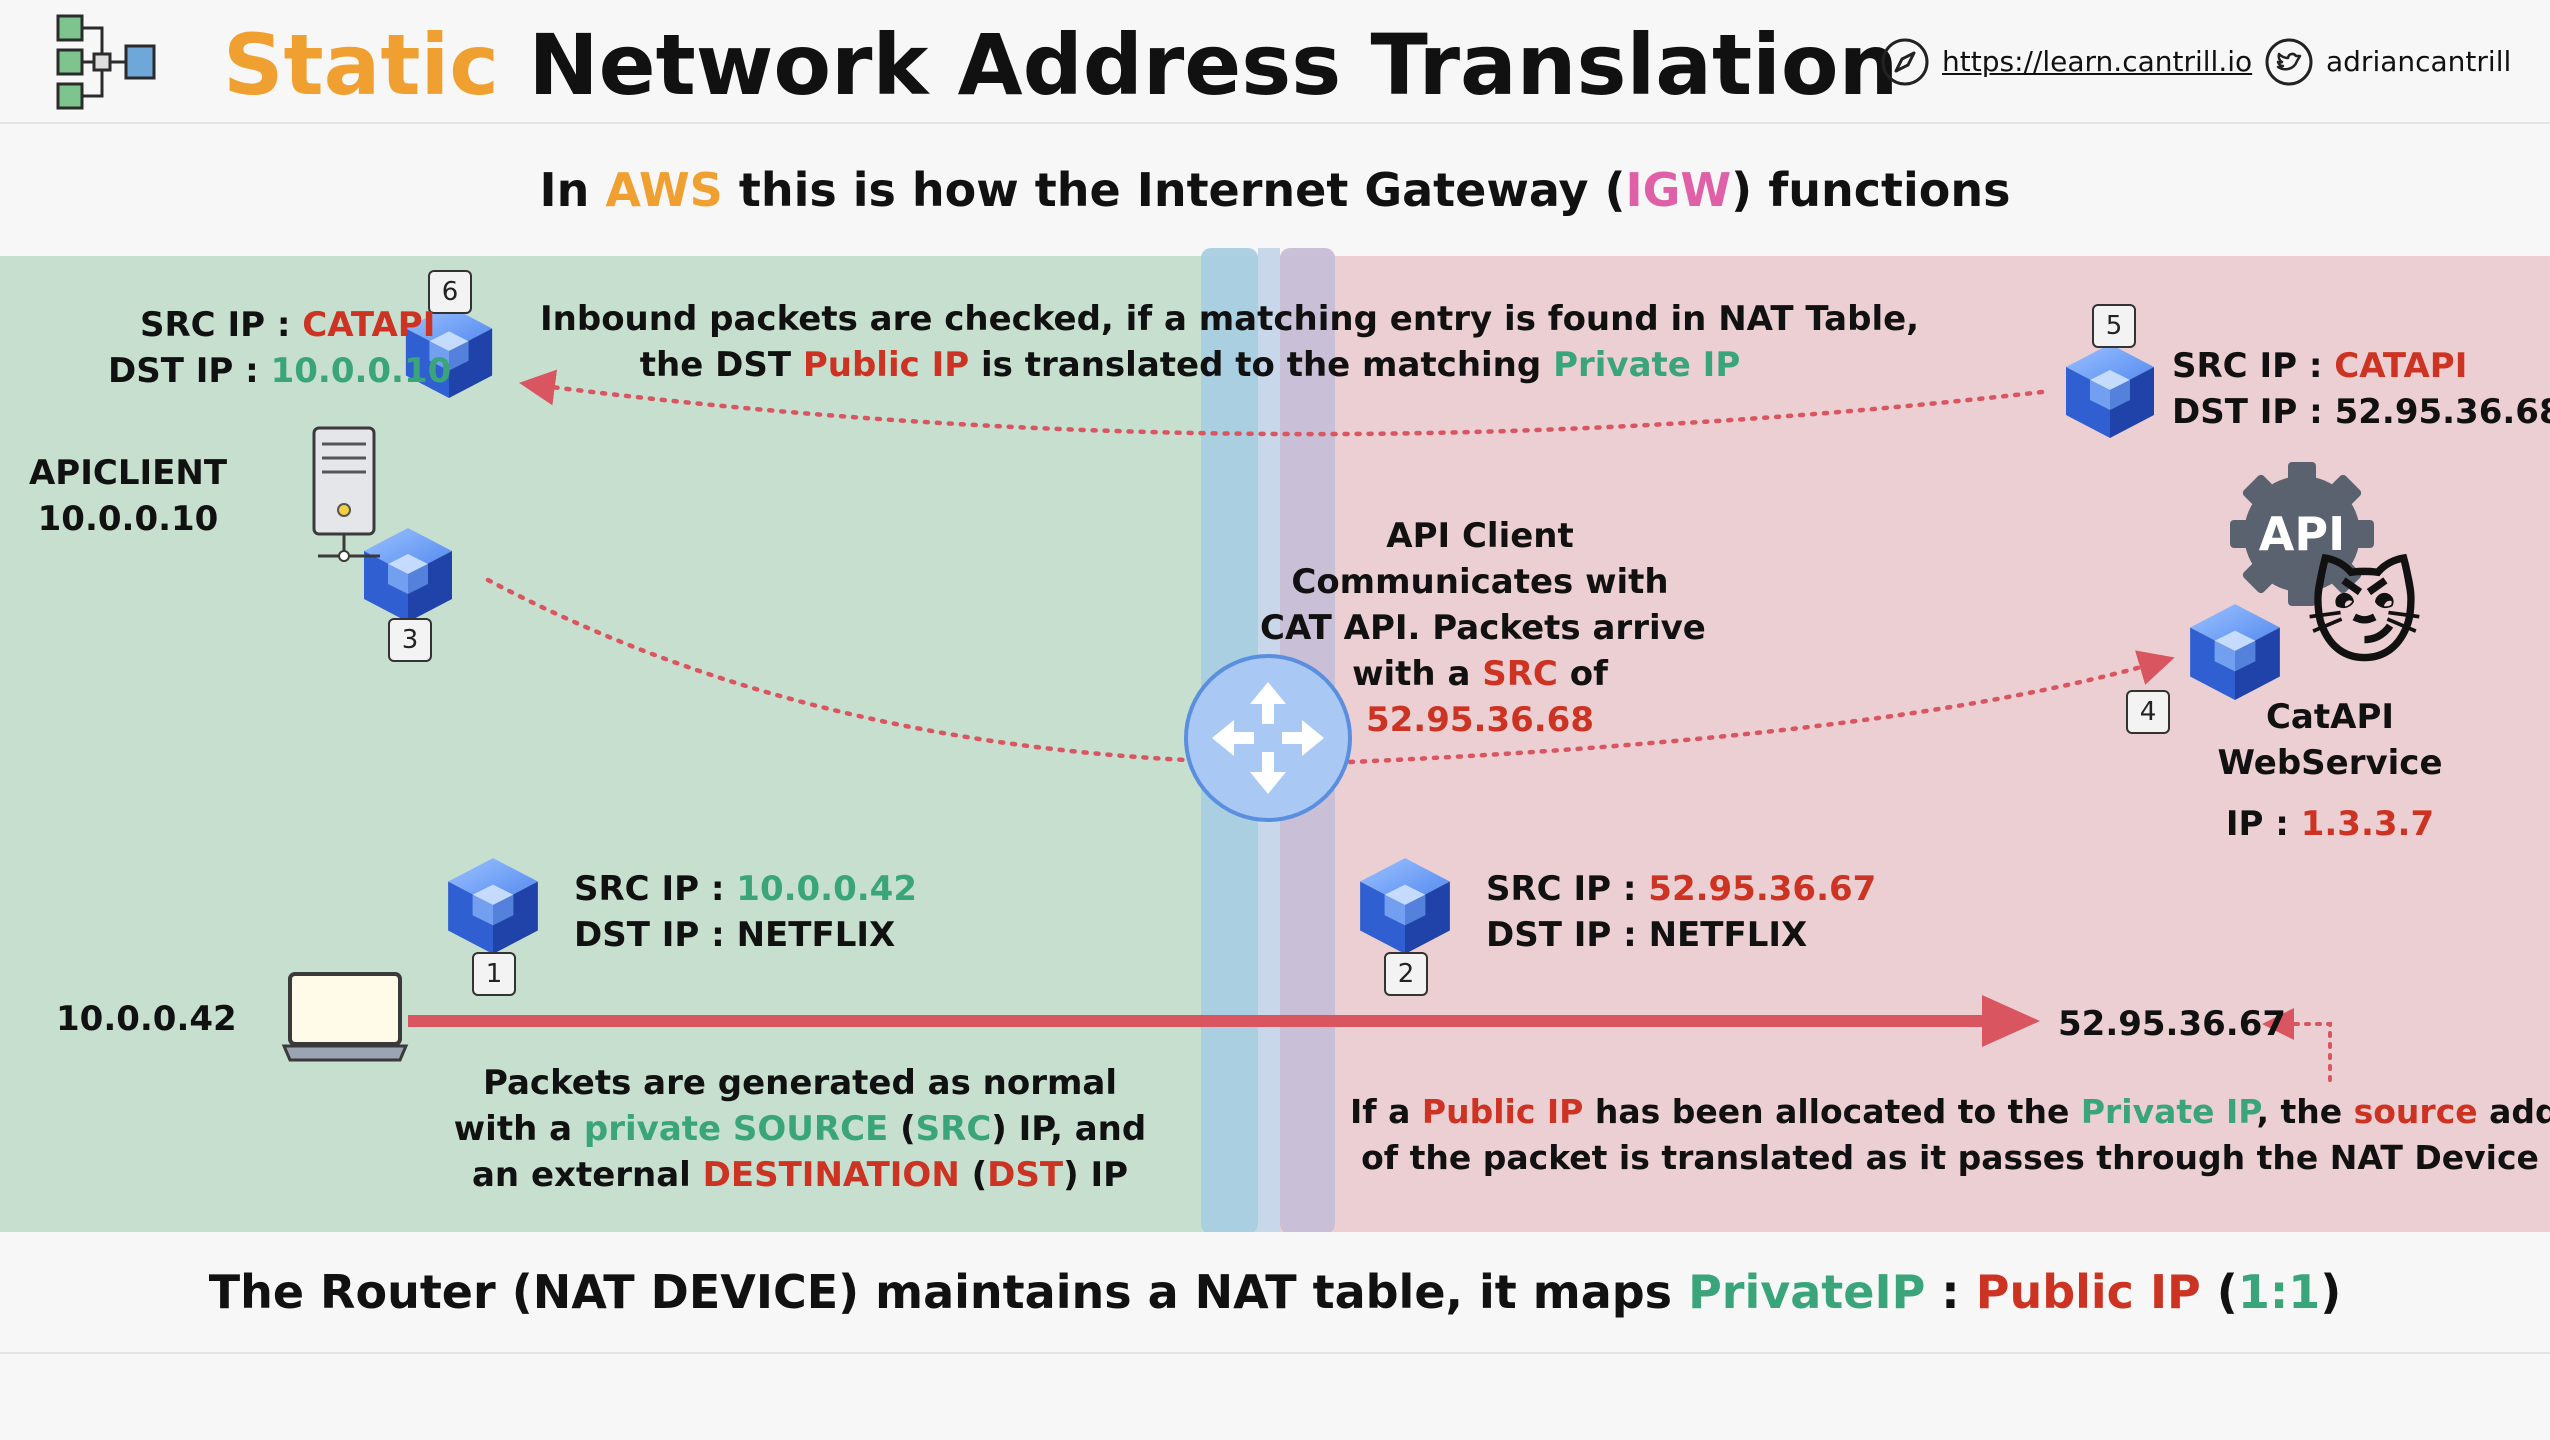 This screenshot has width=2550, height=1440. Describe the element at coordinates (2305, 1111) in the screenshot. I see `text: , the` at that location.